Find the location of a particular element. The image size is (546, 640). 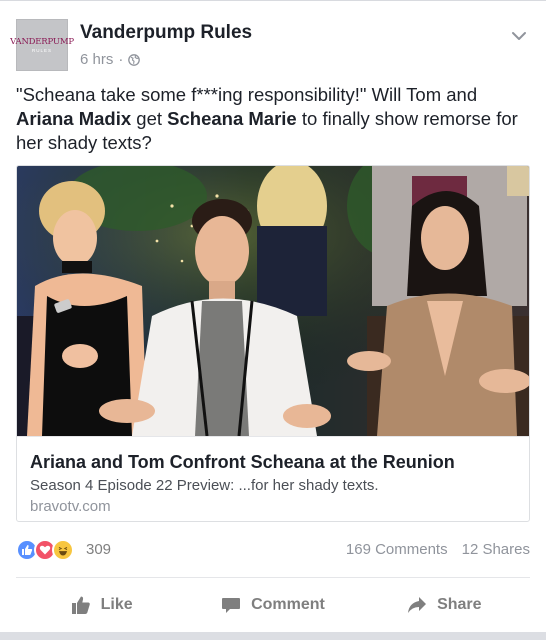

share-button: Share is located at coordinates (444, 605).